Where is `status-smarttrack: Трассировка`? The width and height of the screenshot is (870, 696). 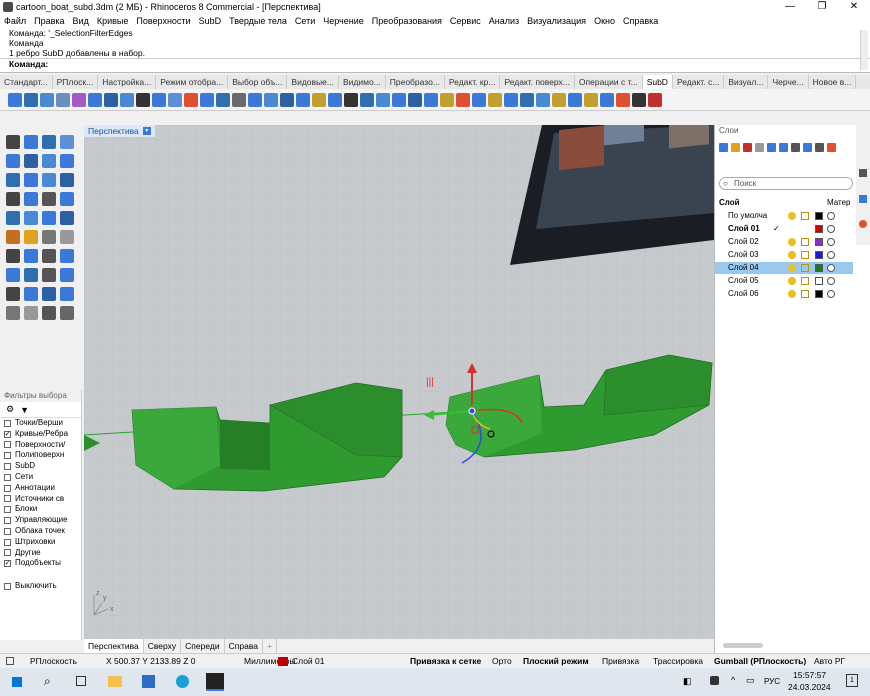
status-smarttrack: Трассировка is located at coordinates (678, 661).